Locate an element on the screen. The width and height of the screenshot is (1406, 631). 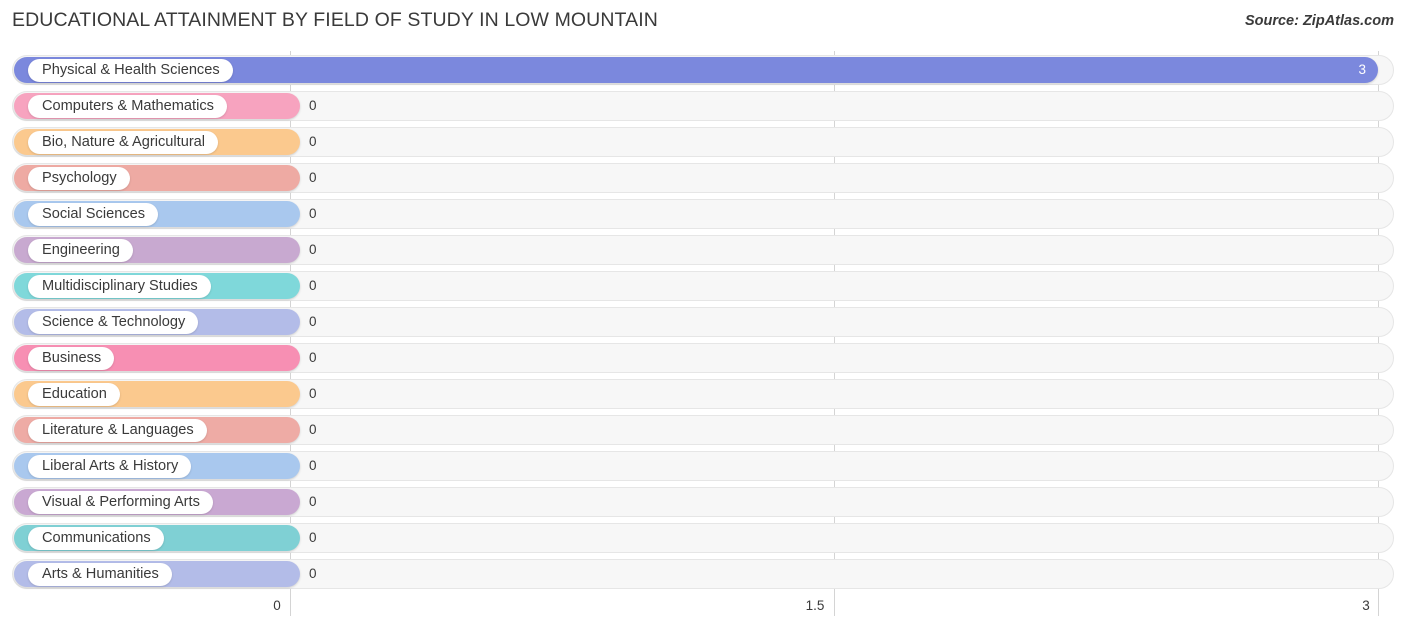
category-label: Education is located at coordinates (74, 394).